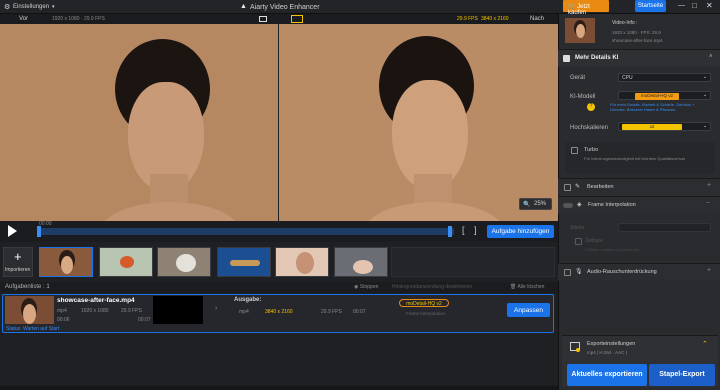 This screenshot has width=720, height=390. What do you see at coordinates (331, 312) in the screenshot?
I see `output-fps: 29.9 FPS` at bounding box center [331, 312].